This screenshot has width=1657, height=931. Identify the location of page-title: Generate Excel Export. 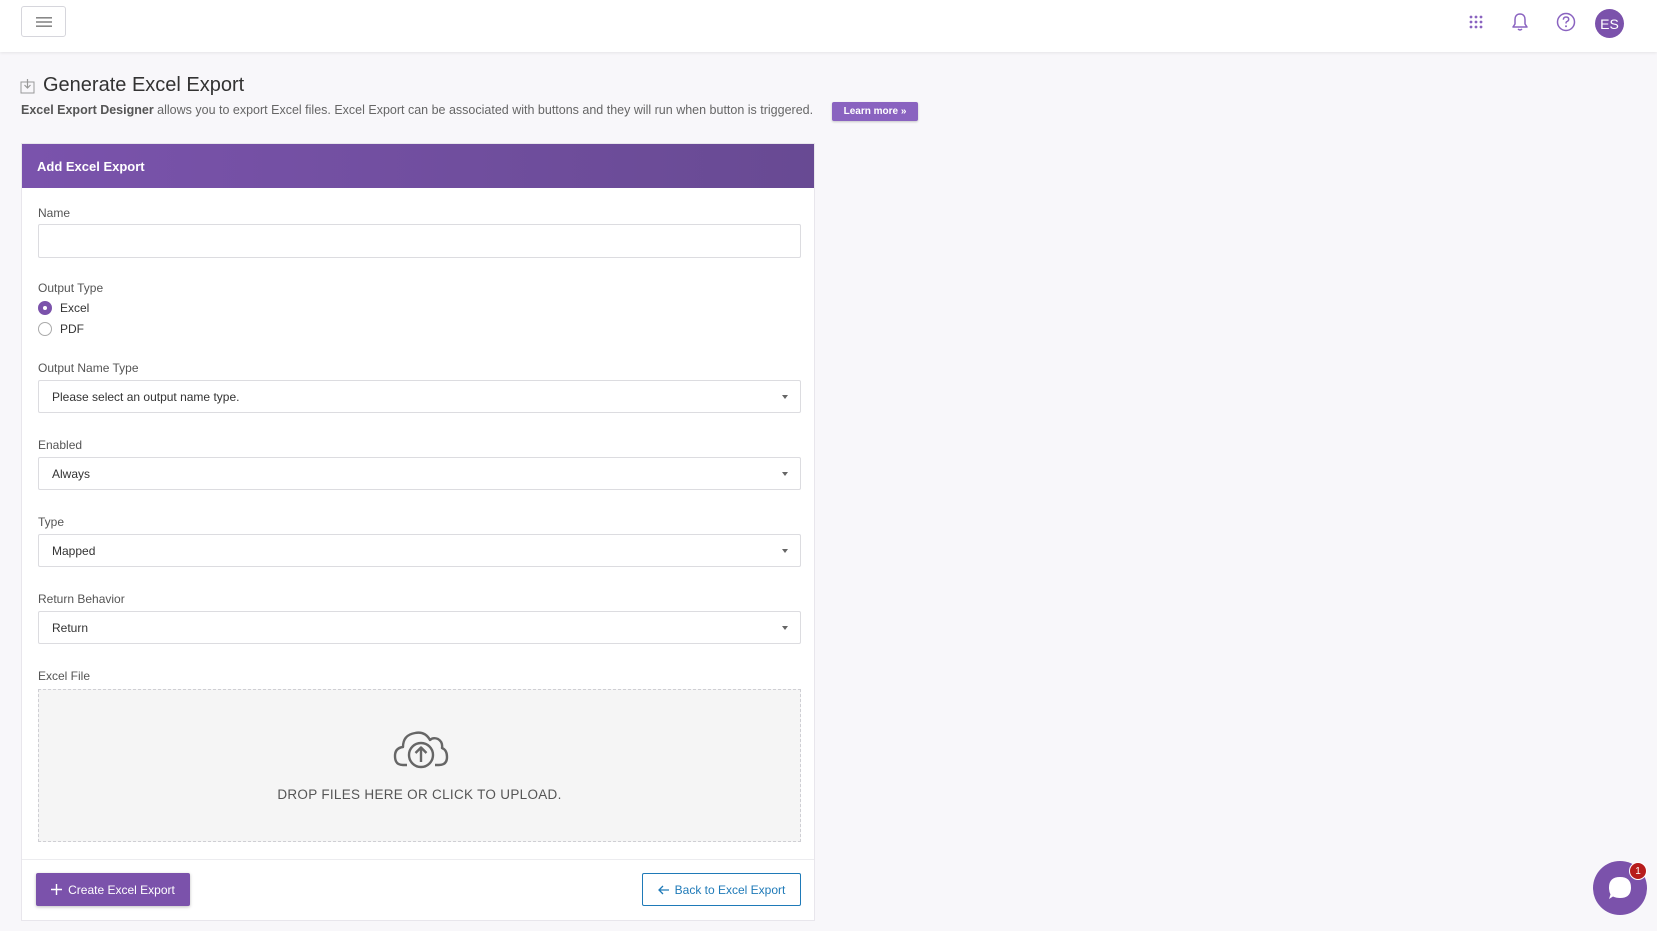
(144, 85).